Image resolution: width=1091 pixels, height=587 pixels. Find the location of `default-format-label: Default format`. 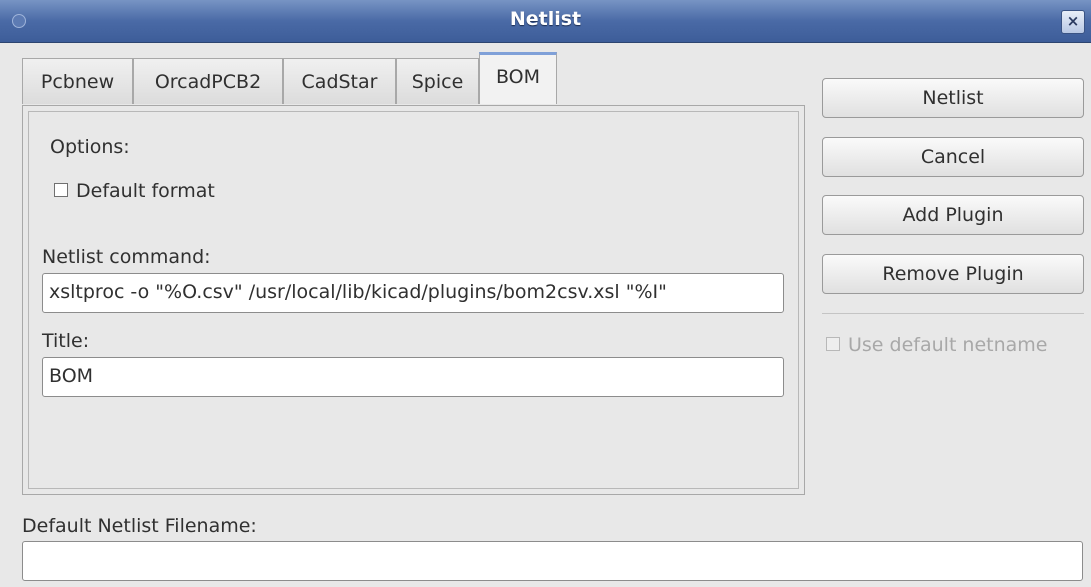

default-format-label: Default format is located at coordinates (145, 191).